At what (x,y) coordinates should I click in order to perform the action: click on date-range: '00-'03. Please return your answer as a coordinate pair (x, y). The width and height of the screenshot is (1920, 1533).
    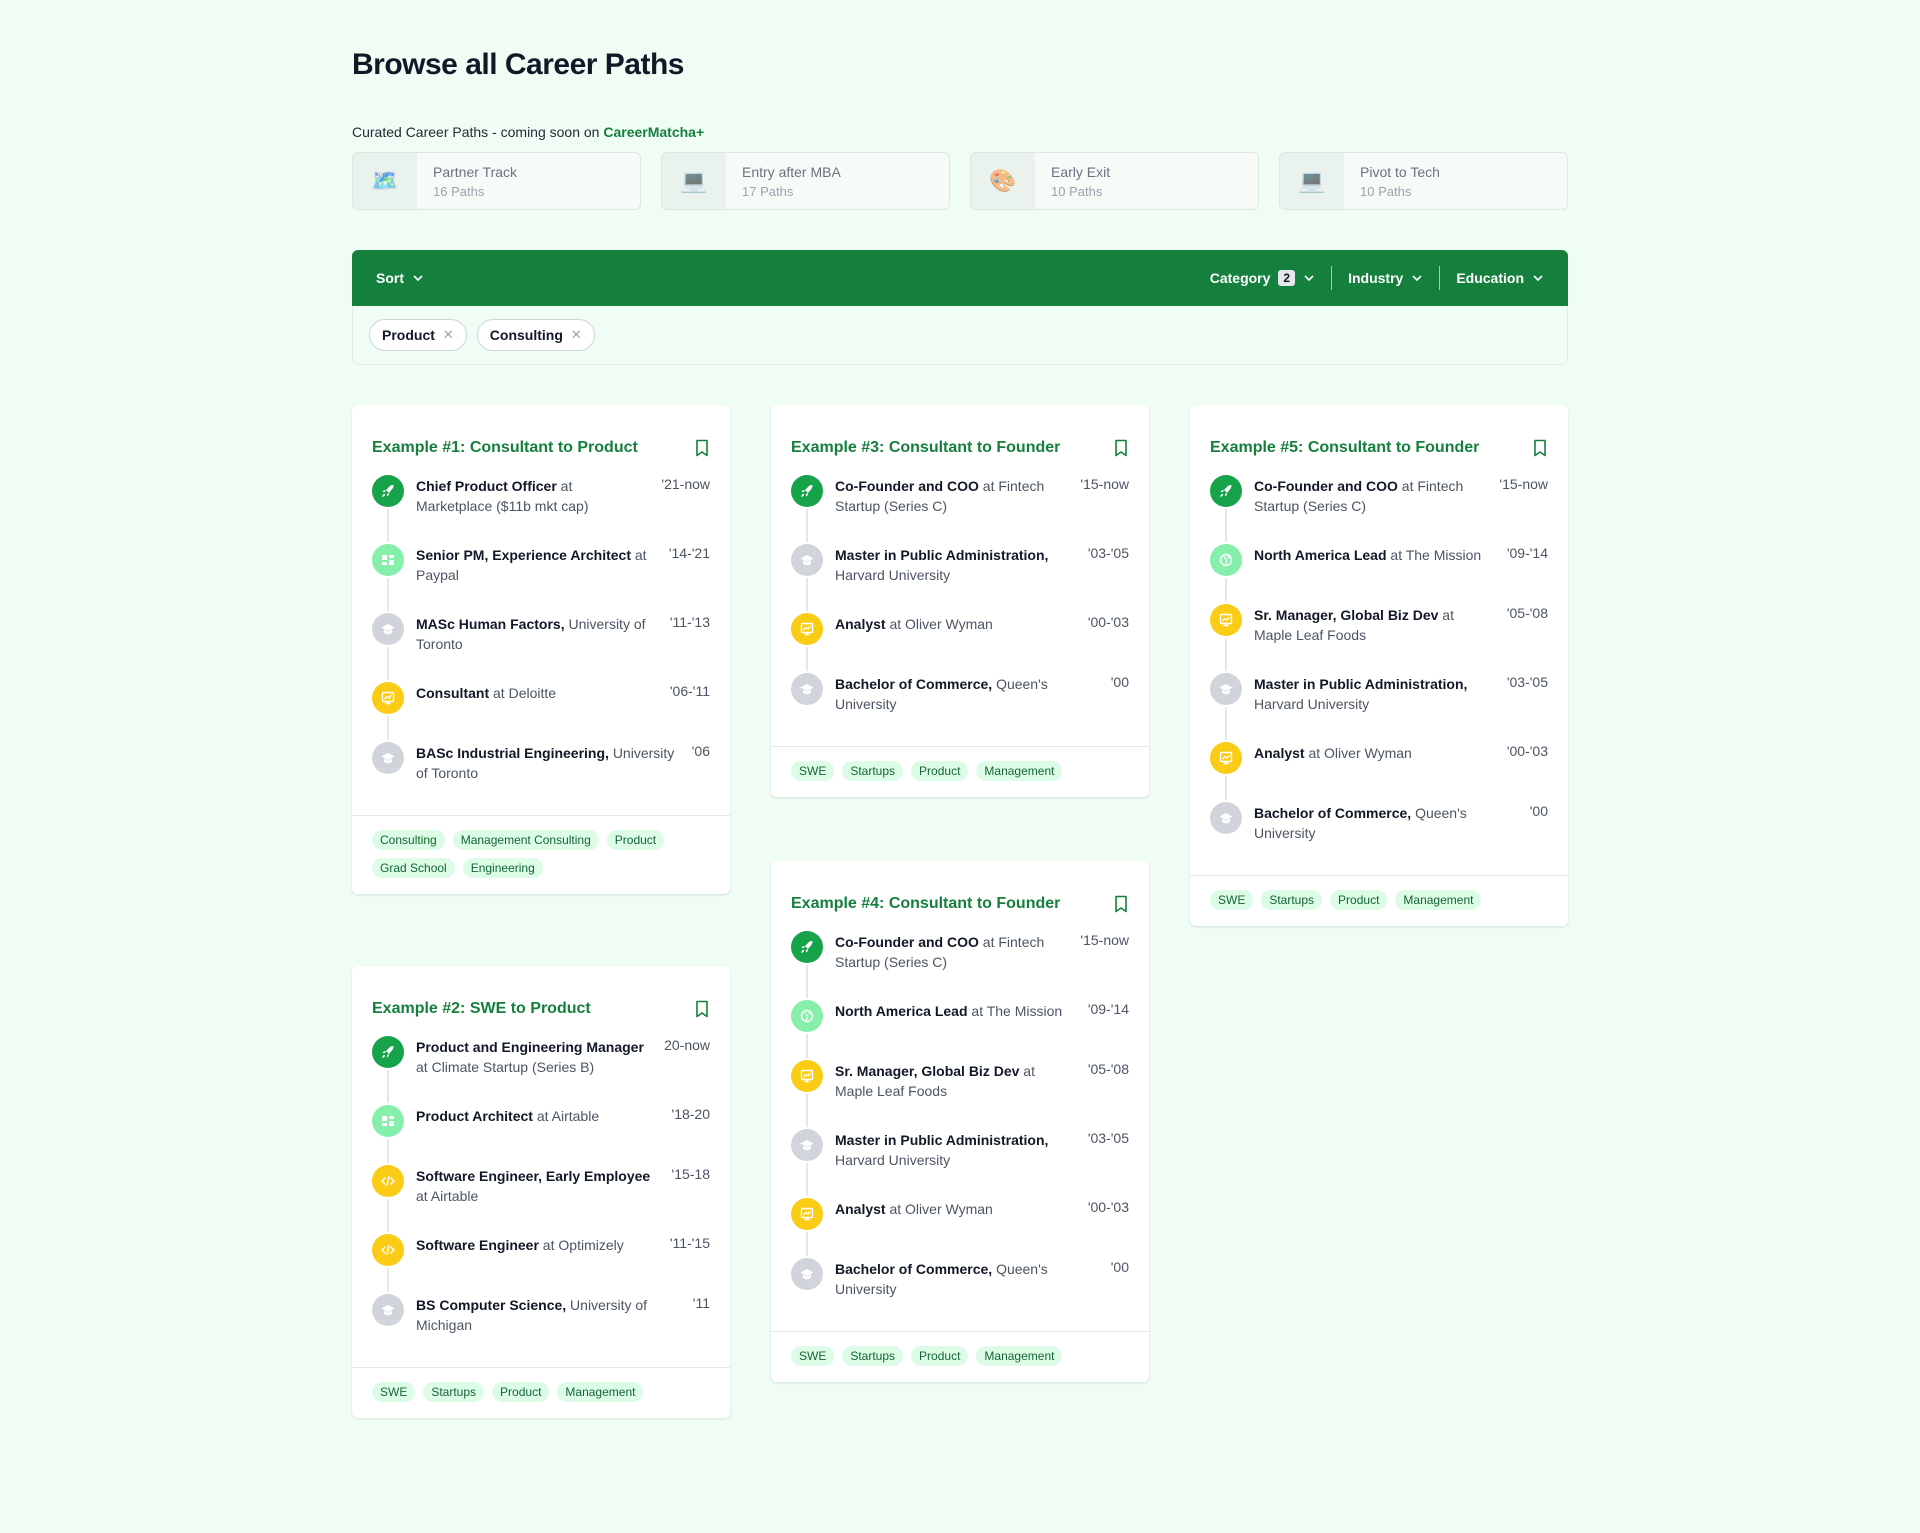
    Looking at the image, I should click on (1108, 622).